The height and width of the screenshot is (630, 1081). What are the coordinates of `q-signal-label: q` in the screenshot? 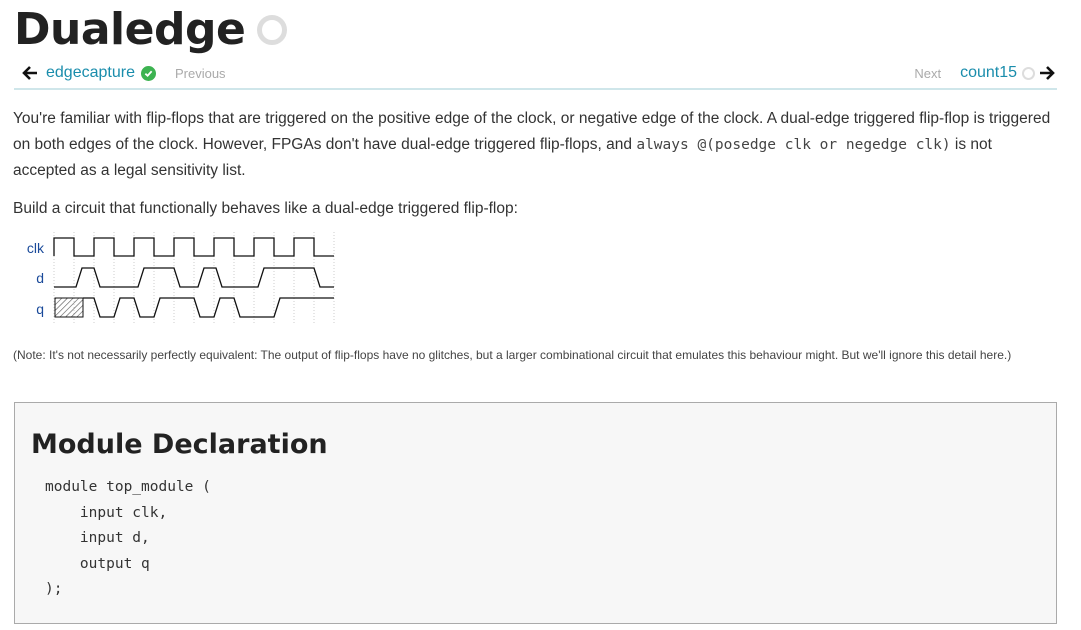 It's located at (40, 309).